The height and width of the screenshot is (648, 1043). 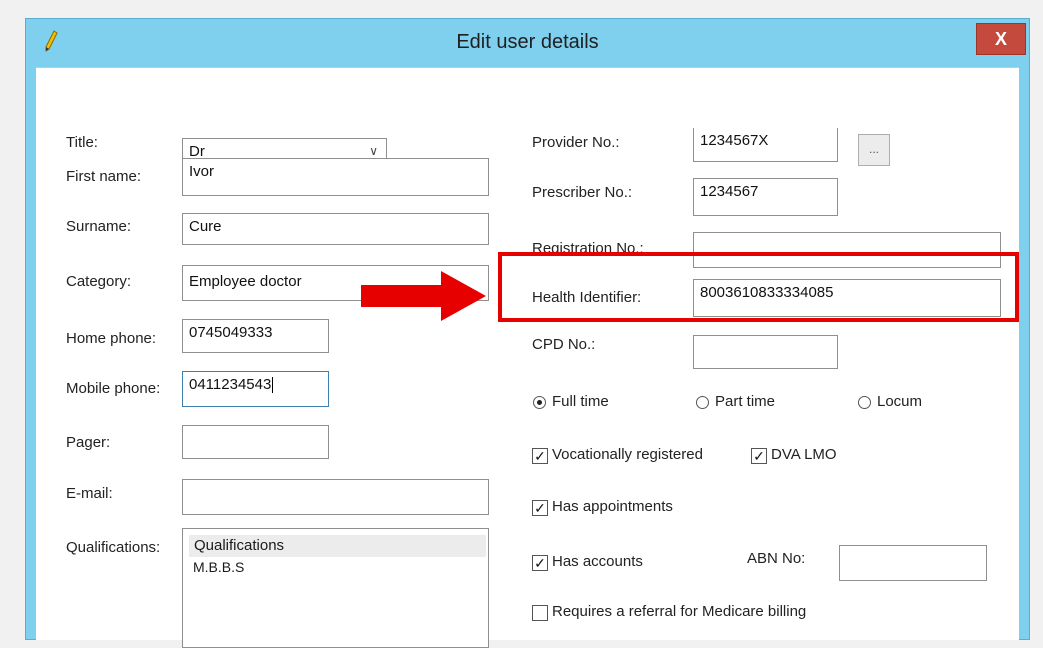 I want to click on first-name-label: First name:, so click(x=104, y=176).